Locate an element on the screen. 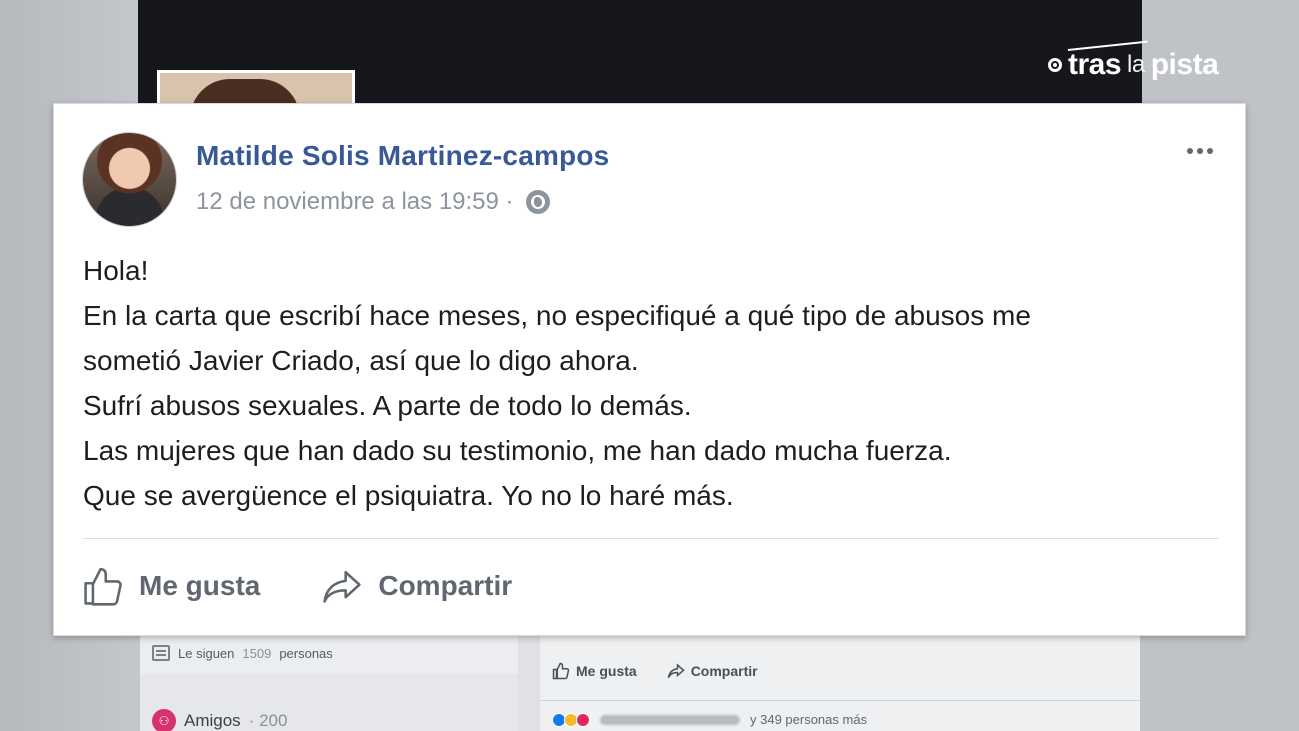 The width and height of the screenshot is (1299, 731). background-post-actions: Me gusta Compartir is located at coordinates (655, 671).